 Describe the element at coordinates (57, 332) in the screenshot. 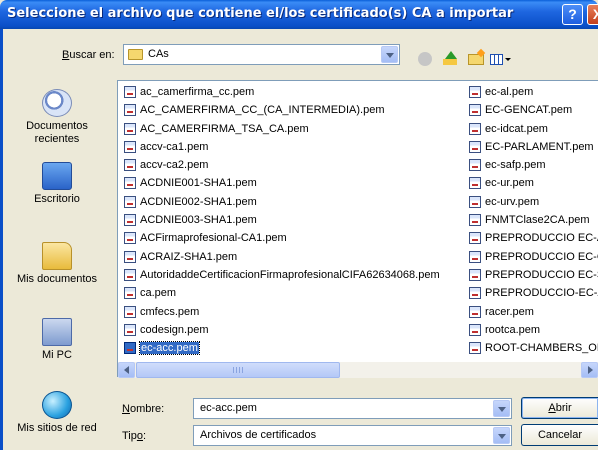

I see `my-computer-icon` at that location.